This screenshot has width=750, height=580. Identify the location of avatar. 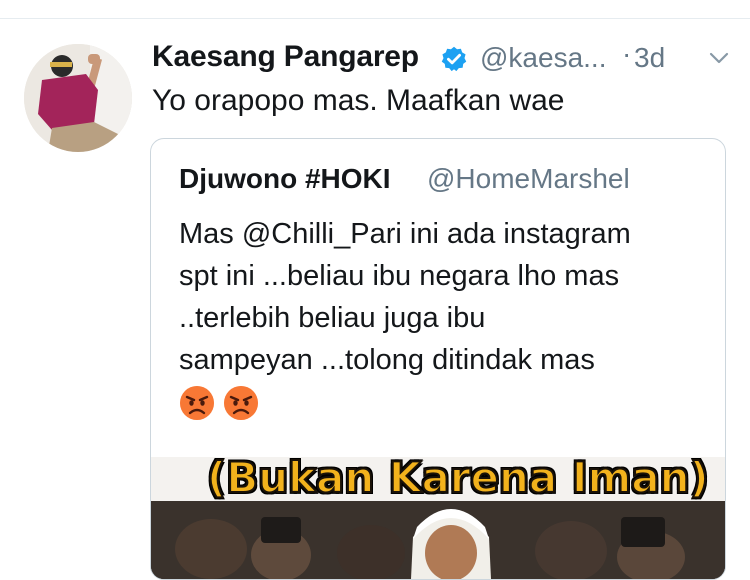
(78, 98).